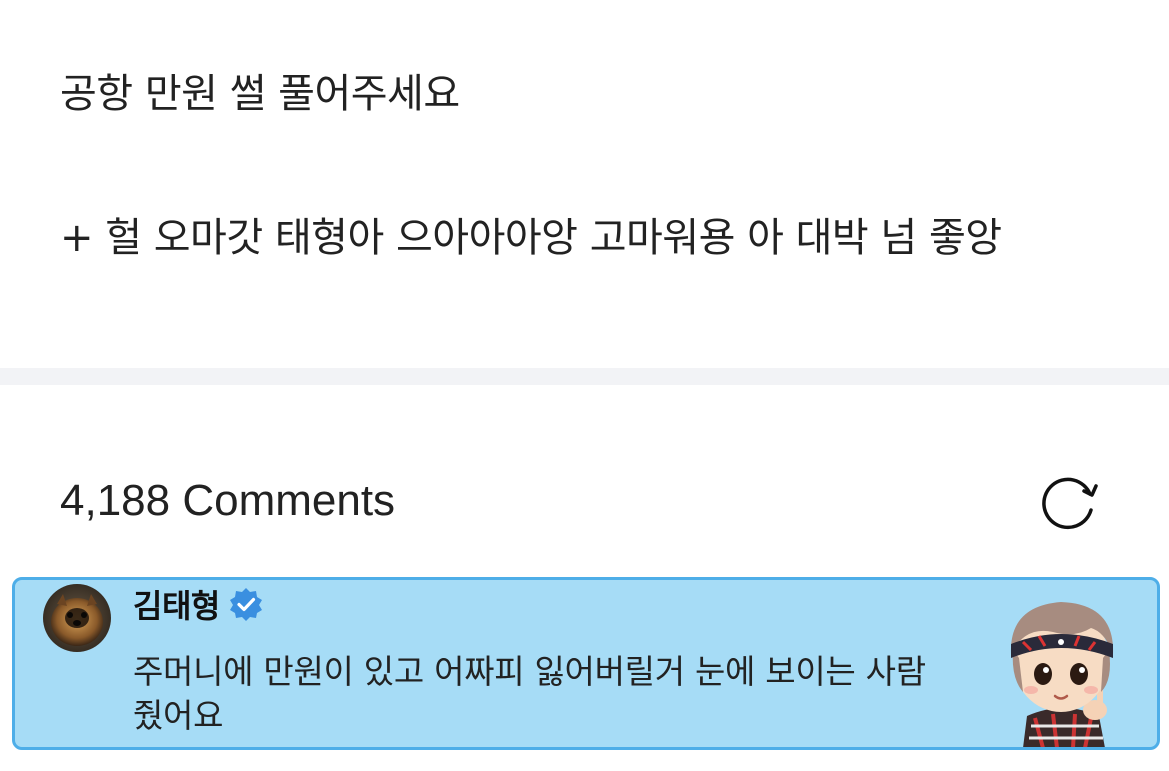  What do you see at coordinates (228, 500) in the screenshot?
I see `comments-count: 4,188 Comments` at bounding box center [228, 500].